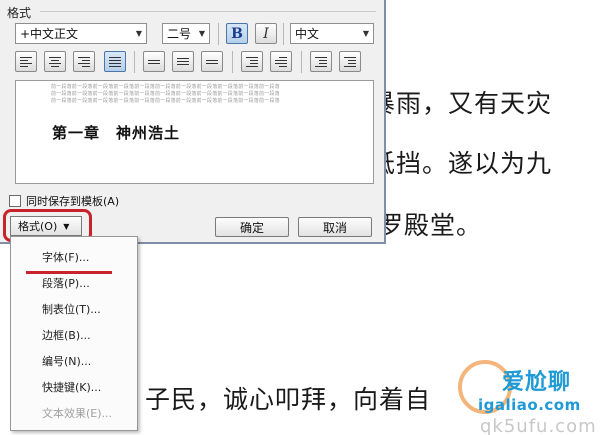 The image size is (605, 435). I want to click on increase-indent-button, so click(350, 61).